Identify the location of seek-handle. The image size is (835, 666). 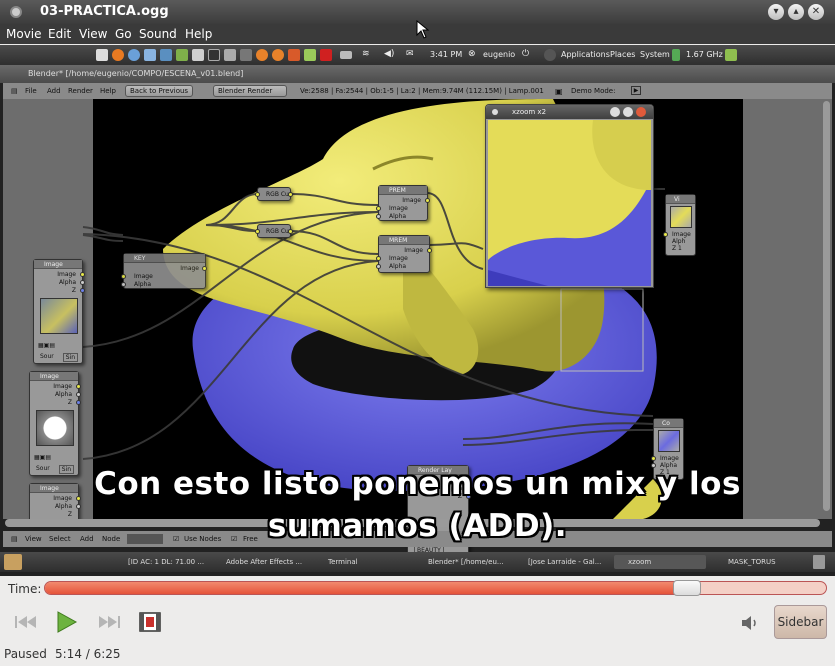
(686, 588).